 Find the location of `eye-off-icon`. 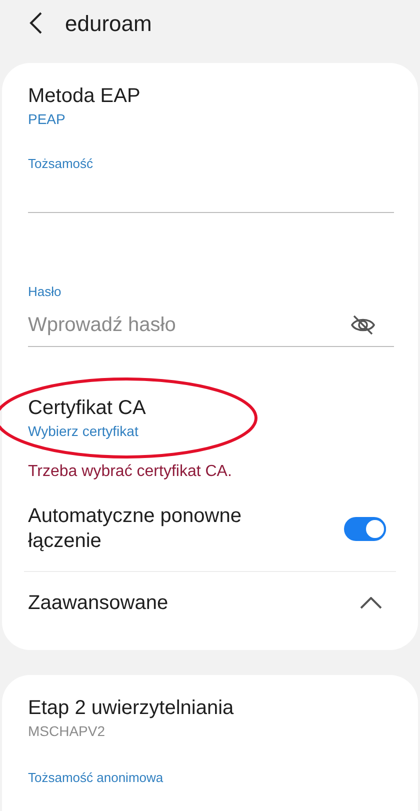

eye-off-icon is located at coordinates (363, 325).